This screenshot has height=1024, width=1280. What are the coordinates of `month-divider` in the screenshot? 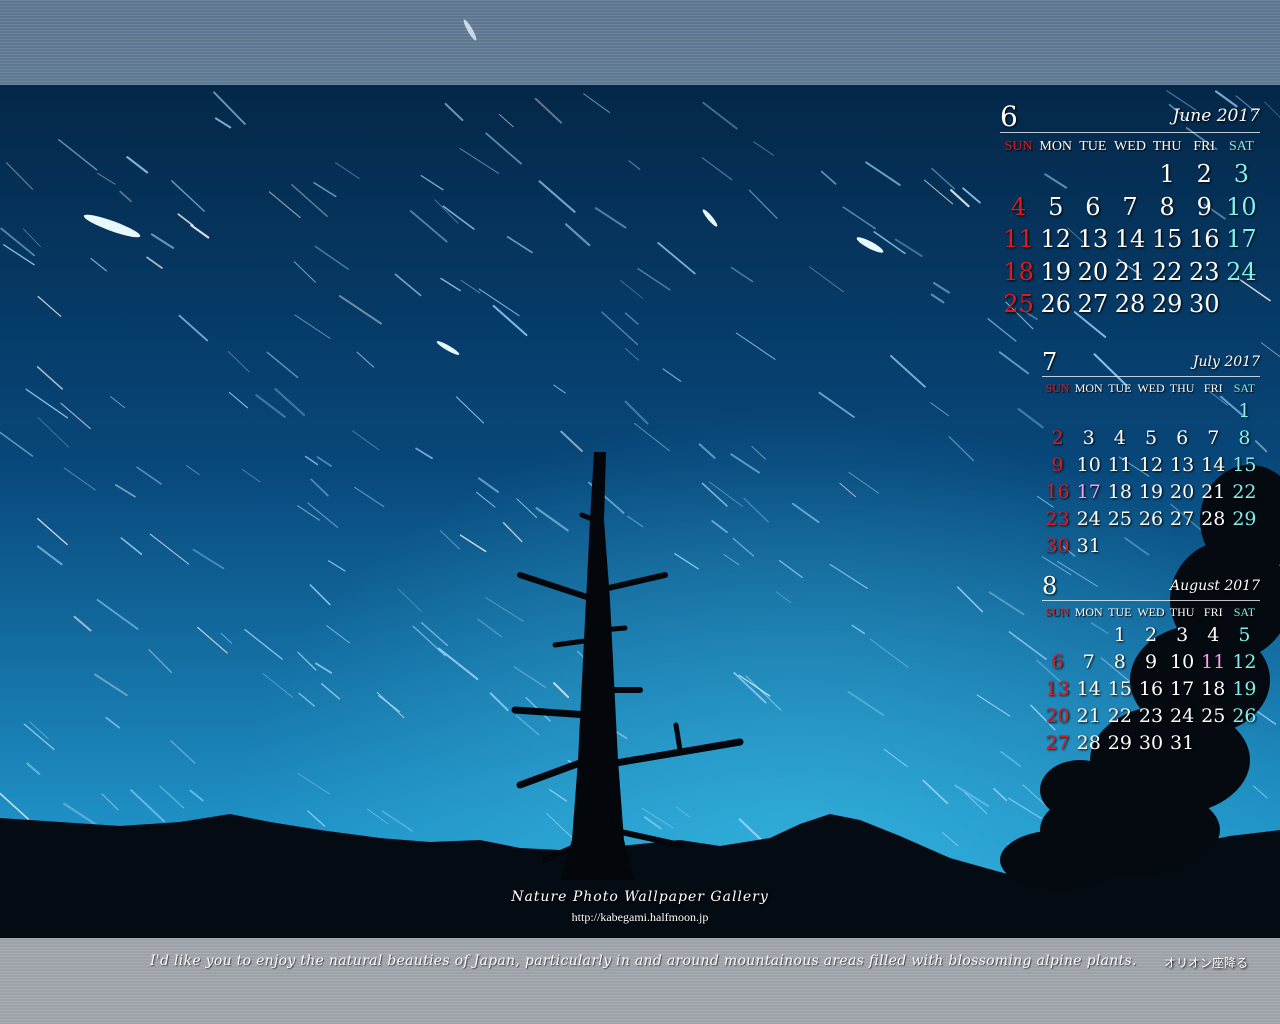 It's located at (1130, 132).